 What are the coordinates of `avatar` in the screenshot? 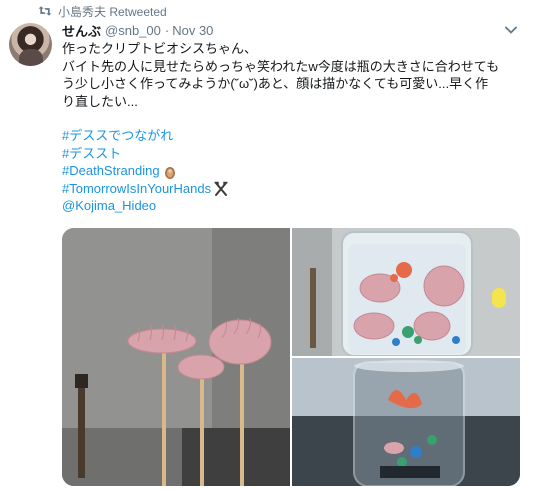 It's located at (30, 44).